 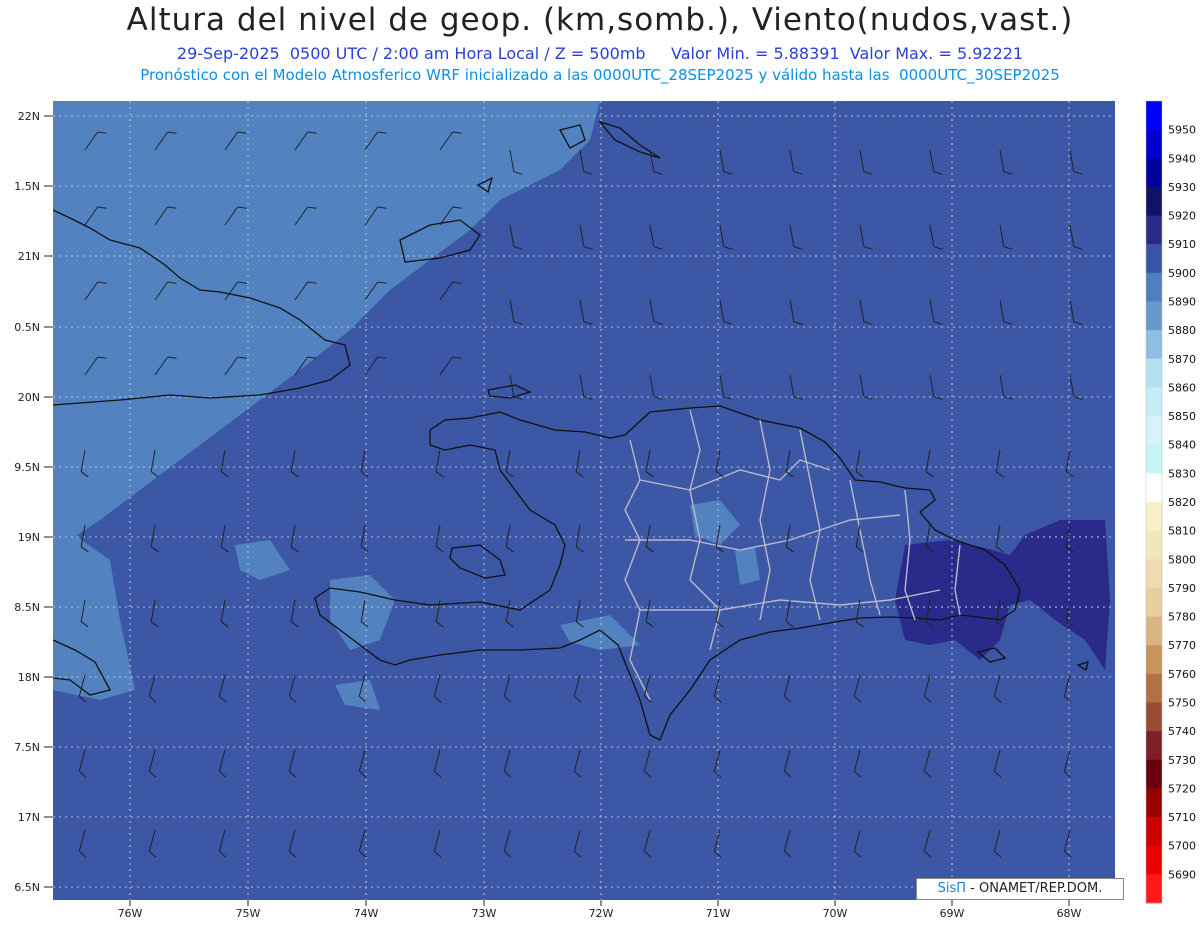 I want to click on colorbar-label: 5860, so click(x=1182, y=387).